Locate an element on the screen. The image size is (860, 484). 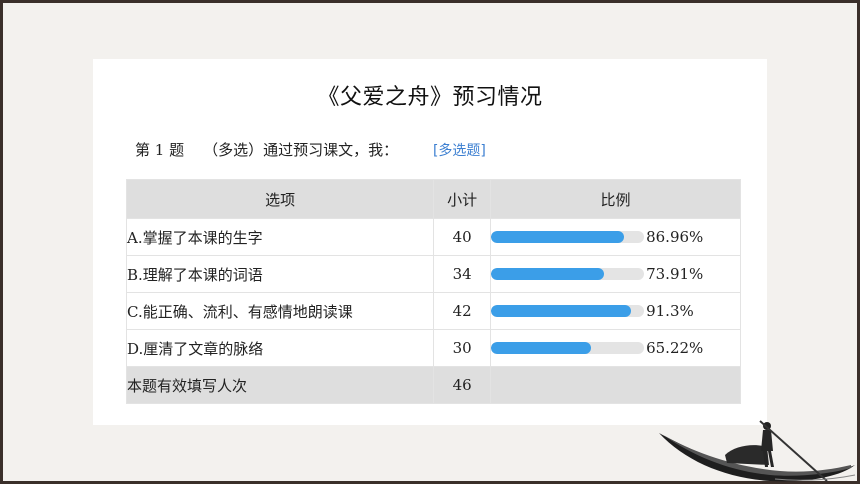
row-option: B.理解了本课的词语 is located at coordinates (280, 274).